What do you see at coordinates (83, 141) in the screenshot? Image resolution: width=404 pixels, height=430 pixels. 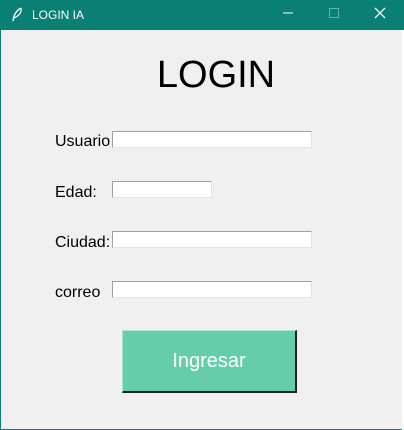 I see `usuario-label: Usuario` at bounding box center [83, 141].